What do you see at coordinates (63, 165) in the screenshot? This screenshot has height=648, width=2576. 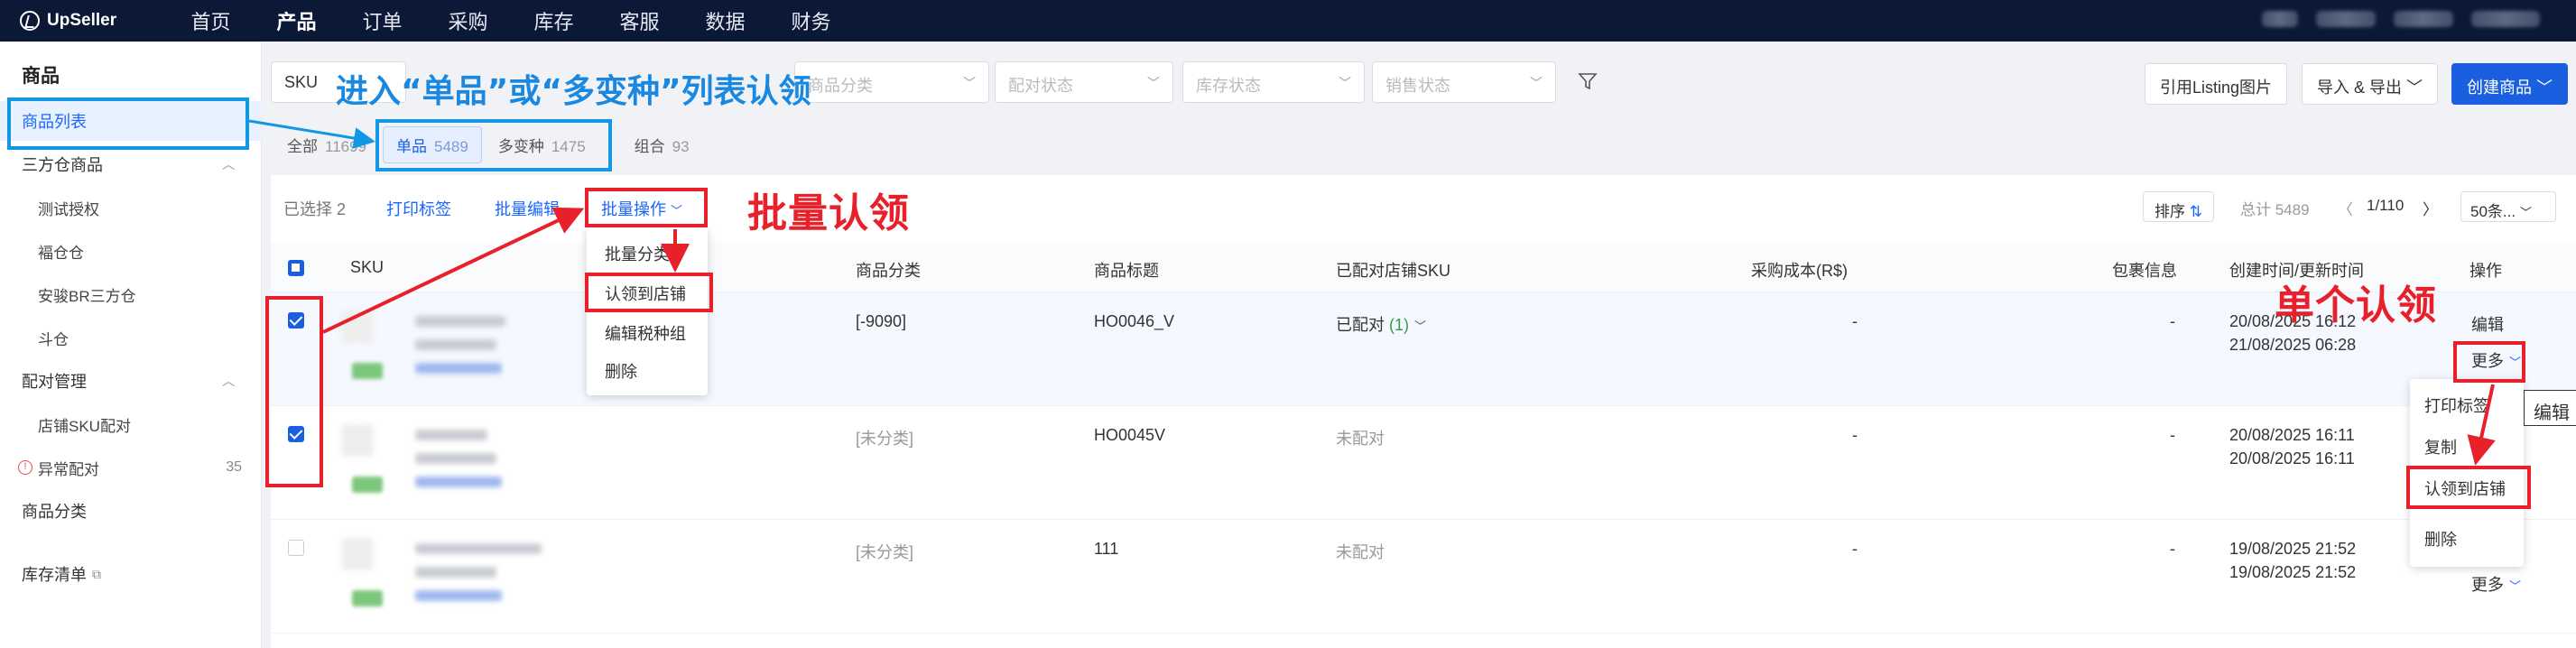 I see `sidebar-item-label: 三方仓商品` at bounding box center [63, 165].